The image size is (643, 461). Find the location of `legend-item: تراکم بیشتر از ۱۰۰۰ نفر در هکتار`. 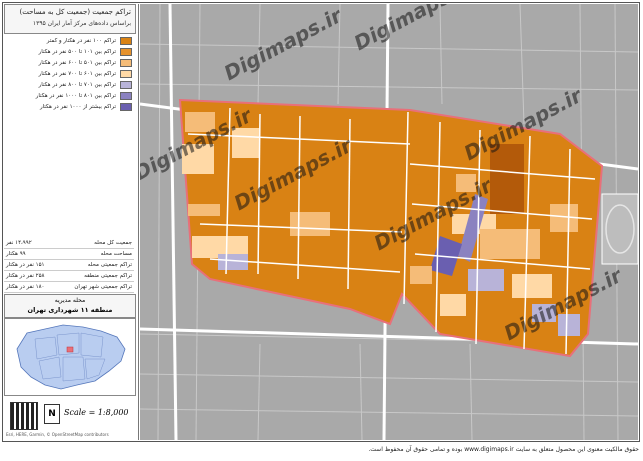

legend-item: تراکم بیشتر از ۱۰۰۰ نفر در هکتار is located at coordinates (69, 107).